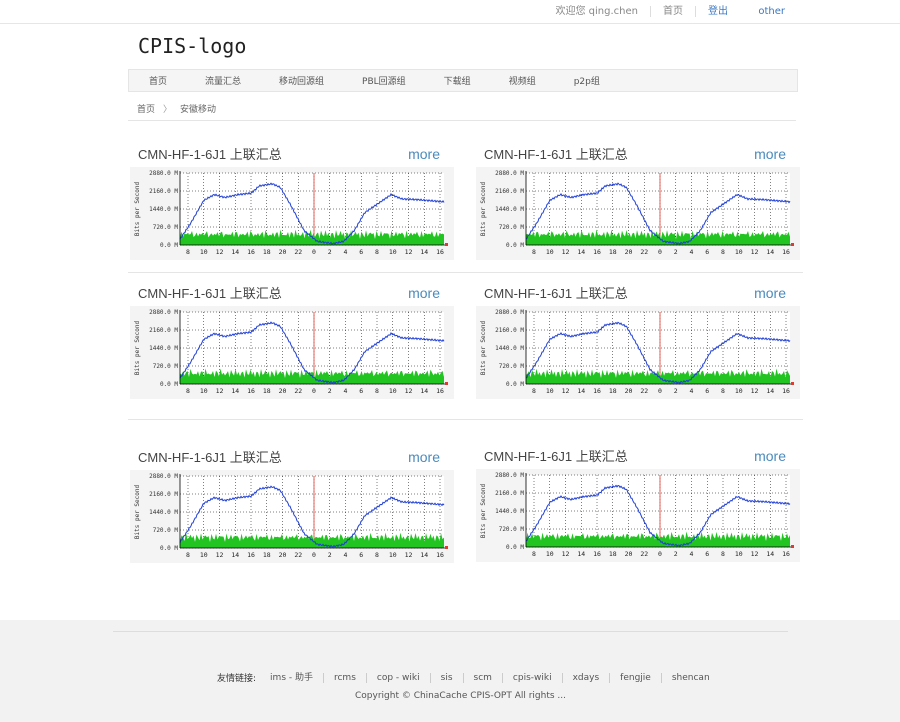  Describe the element at coordinates (642, 11) in the screenshot. I see `top-links: 欢迎您 qing.chen 首页 登出` at that location.